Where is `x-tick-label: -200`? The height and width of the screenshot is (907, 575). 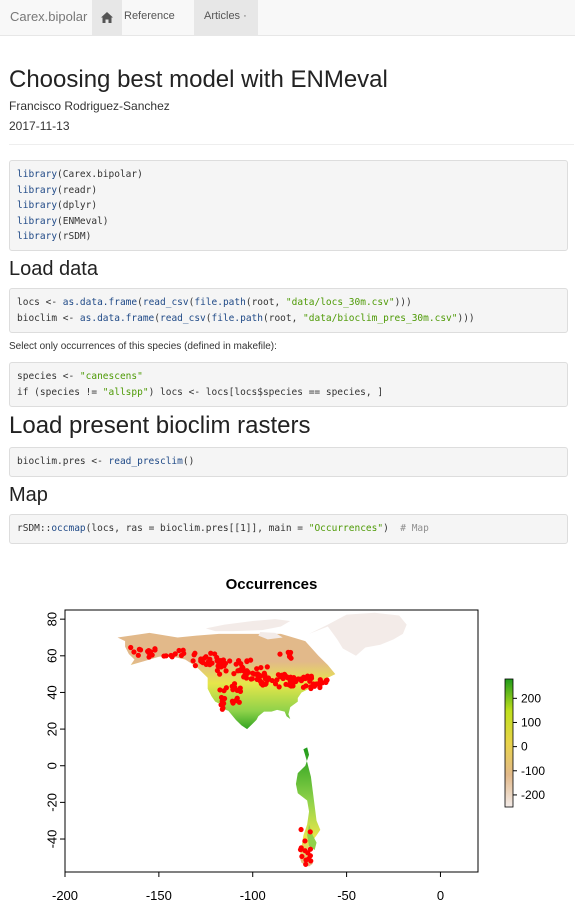
x-tick-label: -200 is located at coordinates (65, 895).